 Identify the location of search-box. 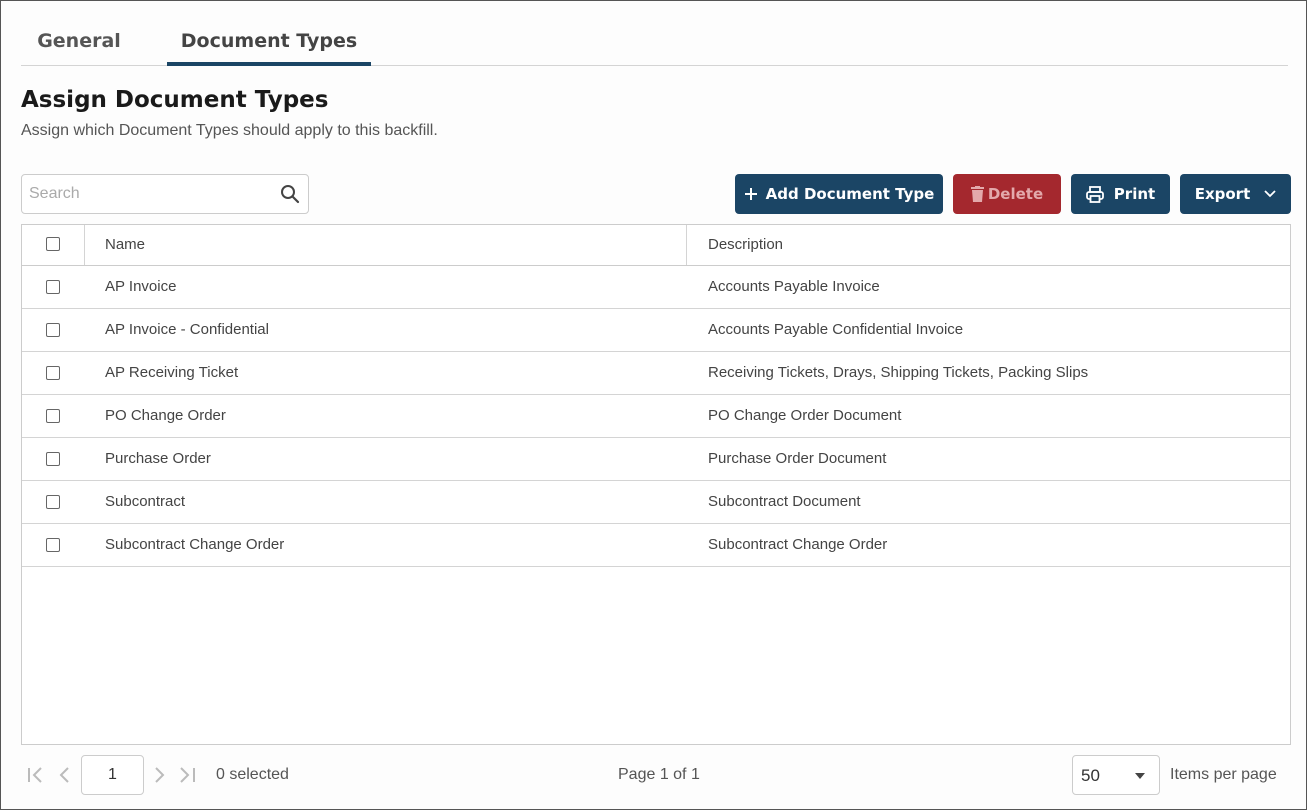
(165, 194).